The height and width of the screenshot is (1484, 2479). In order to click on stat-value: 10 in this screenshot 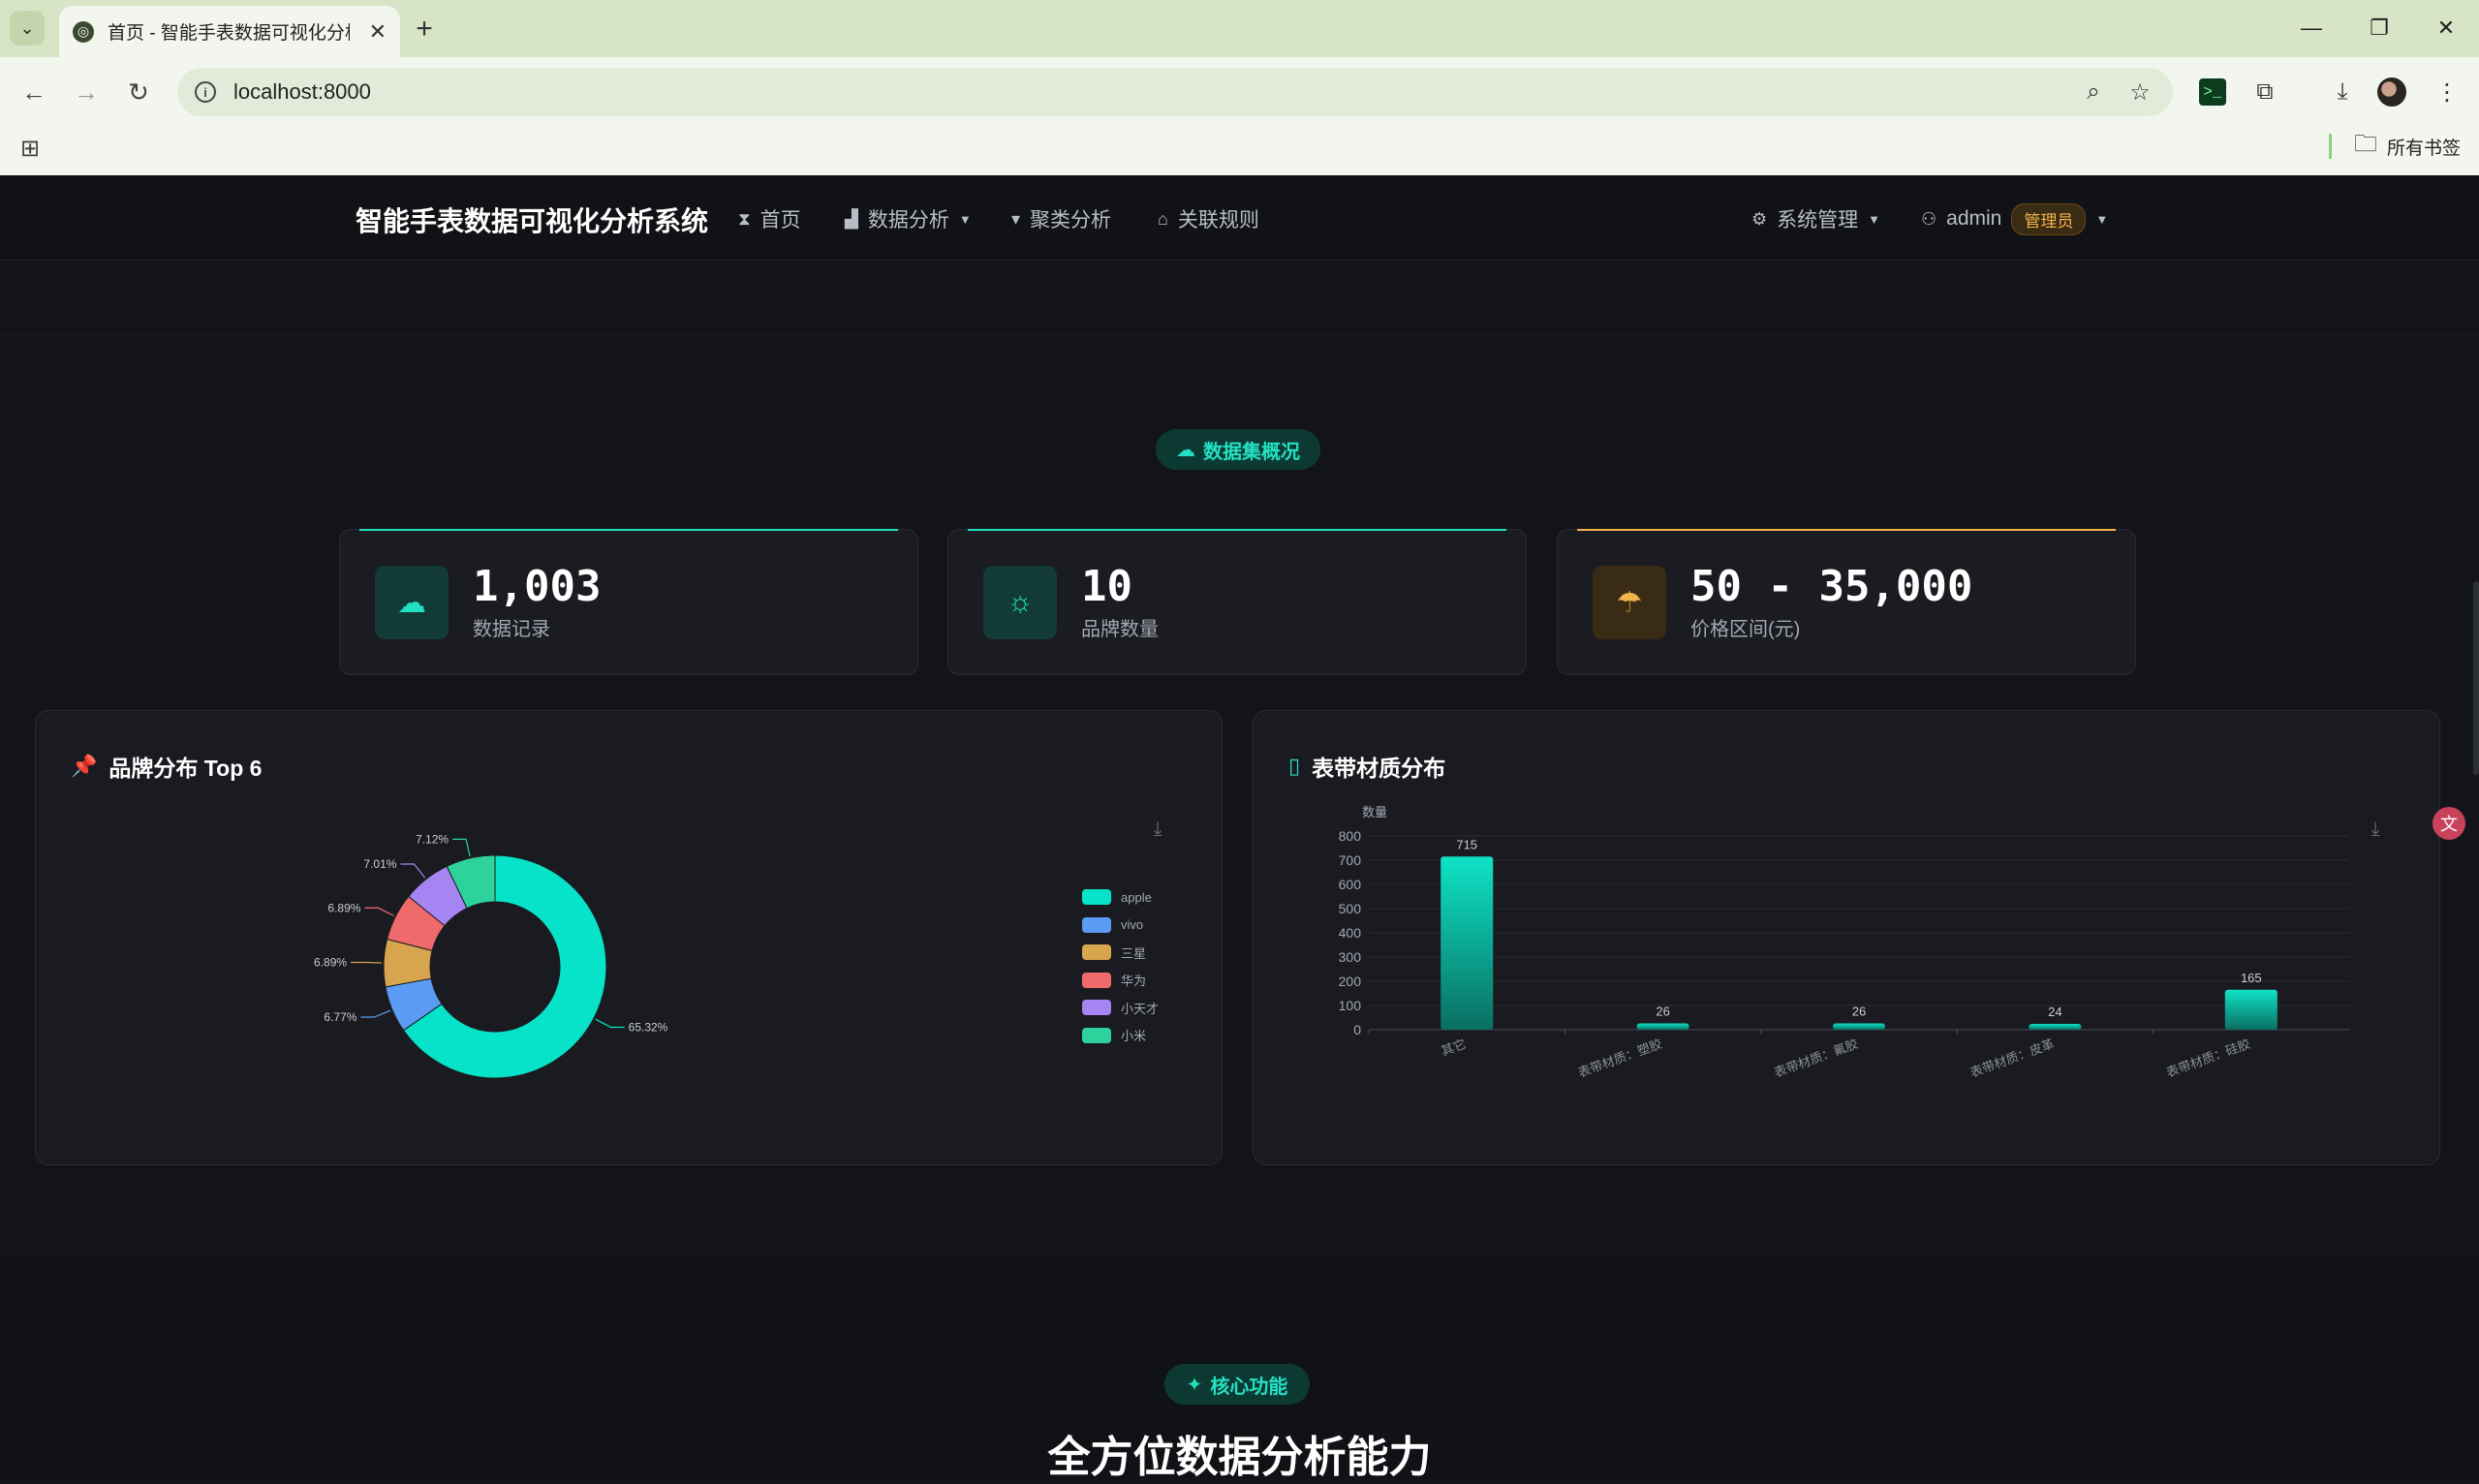, I will do `click(1106, 586)`.